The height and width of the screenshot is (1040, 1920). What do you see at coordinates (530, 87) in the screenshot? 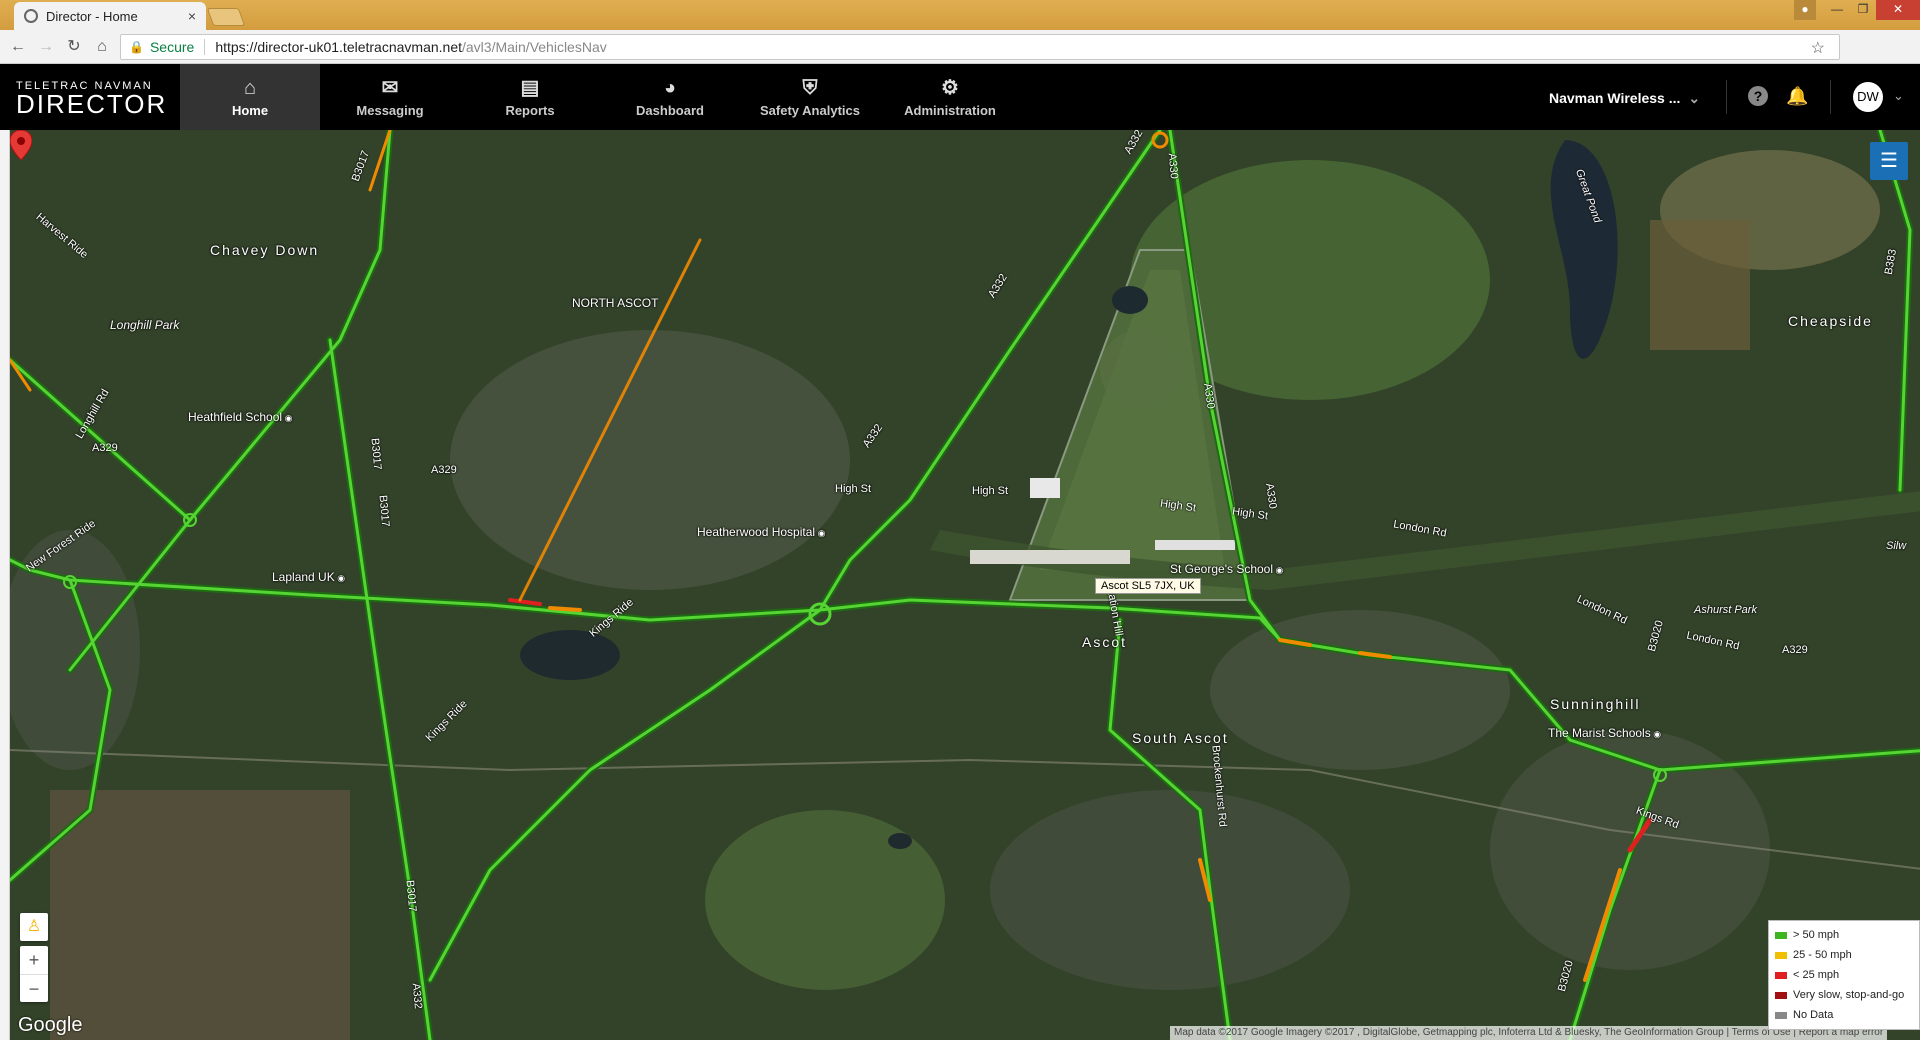
I see `reports-icon: ▤` at bounding box center [530, 87].